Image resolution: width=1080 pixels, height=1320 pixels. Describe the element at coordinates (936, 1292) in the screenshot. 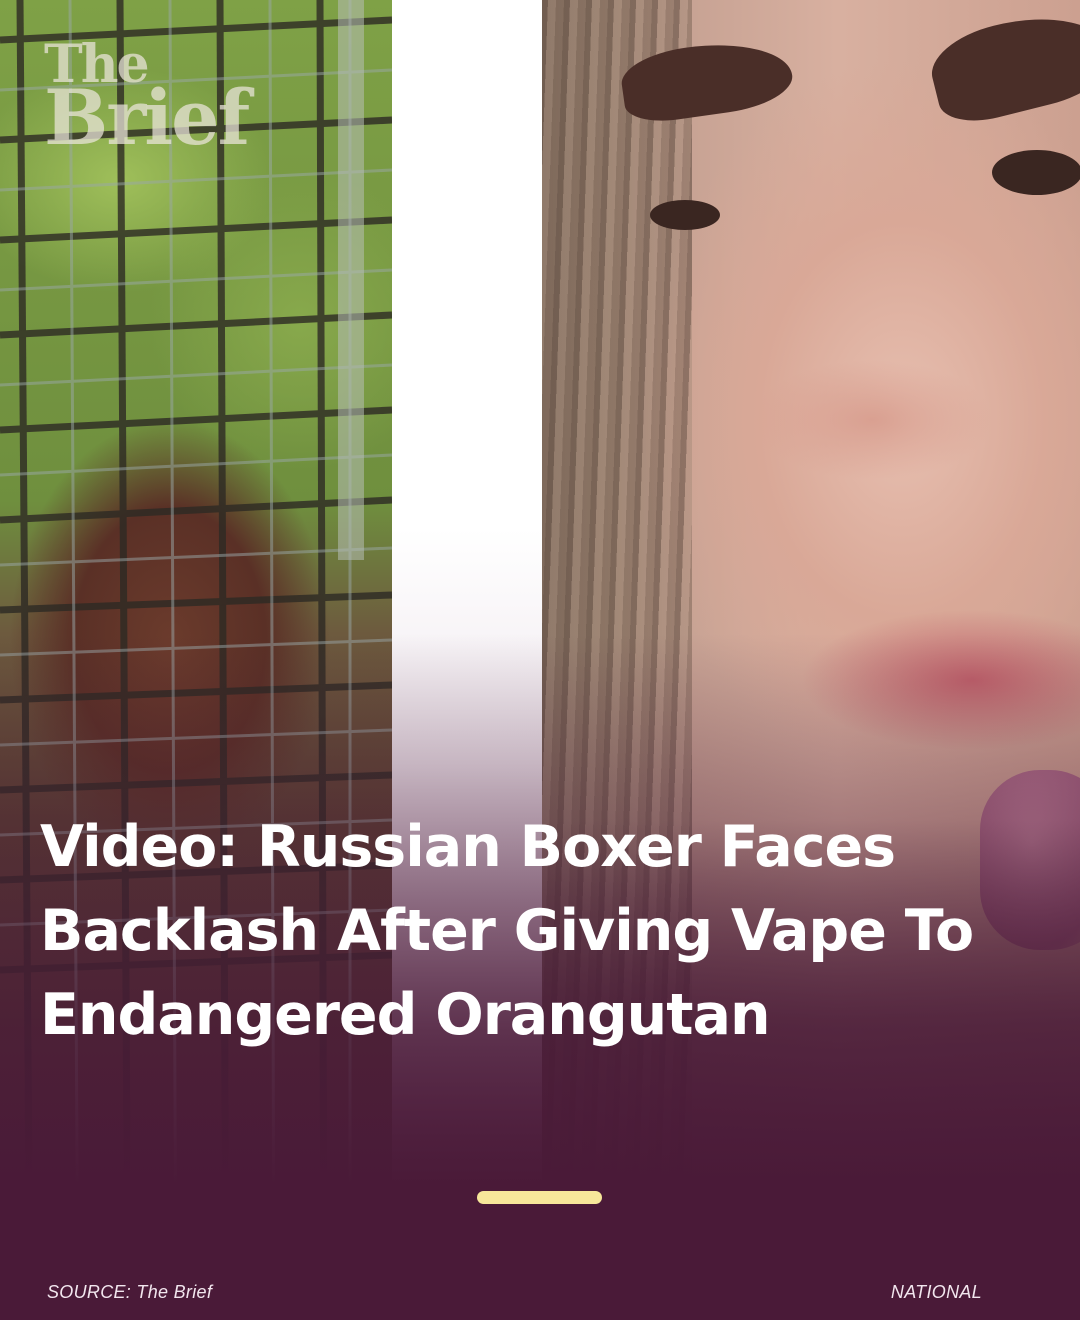

I see `category-label: NATIONAL` at that location.